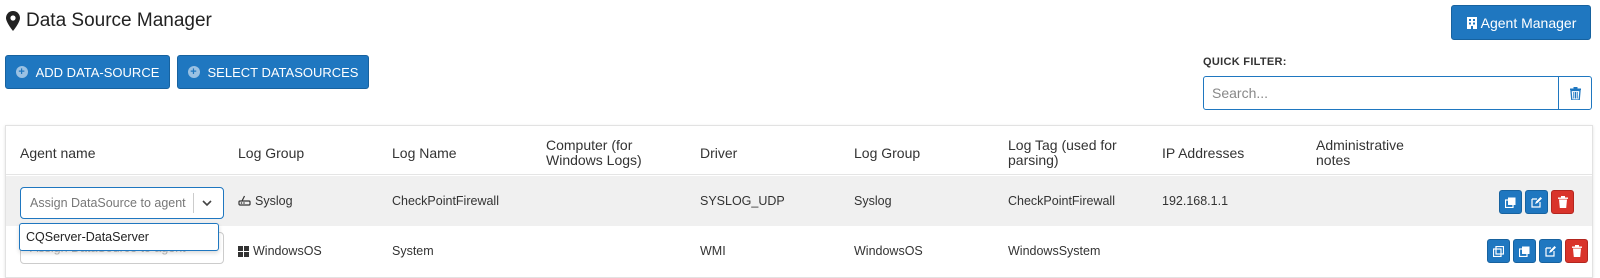 Image resolution: width=1600 pixels, height=278 pixels. What do you see at coordinates (283, 72) in the screenshot?
I see `select-datasources-label: SELECT DATASOURCES` at bounding box center [283, 72].